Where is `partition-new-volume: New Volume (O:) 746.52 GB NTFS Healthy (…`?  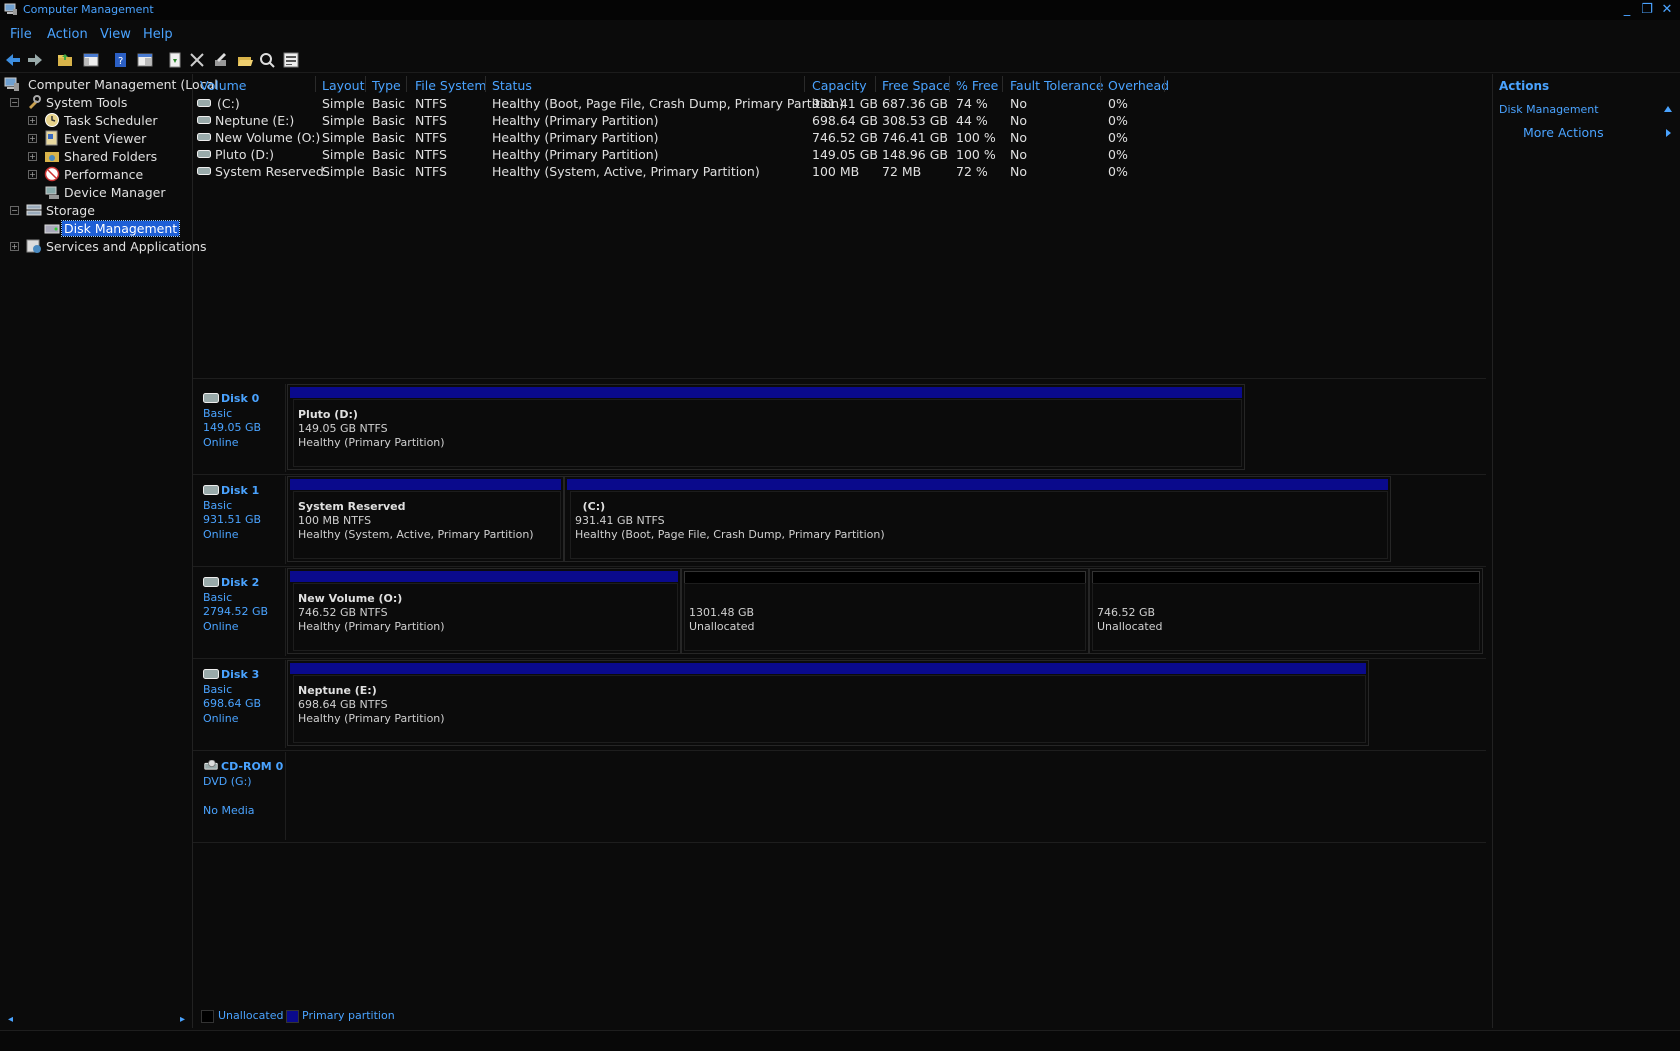 partition-new-volume: New Volume (O:) 746.52 GB NTFS Healthy (… is located at coordinates (484, 611).